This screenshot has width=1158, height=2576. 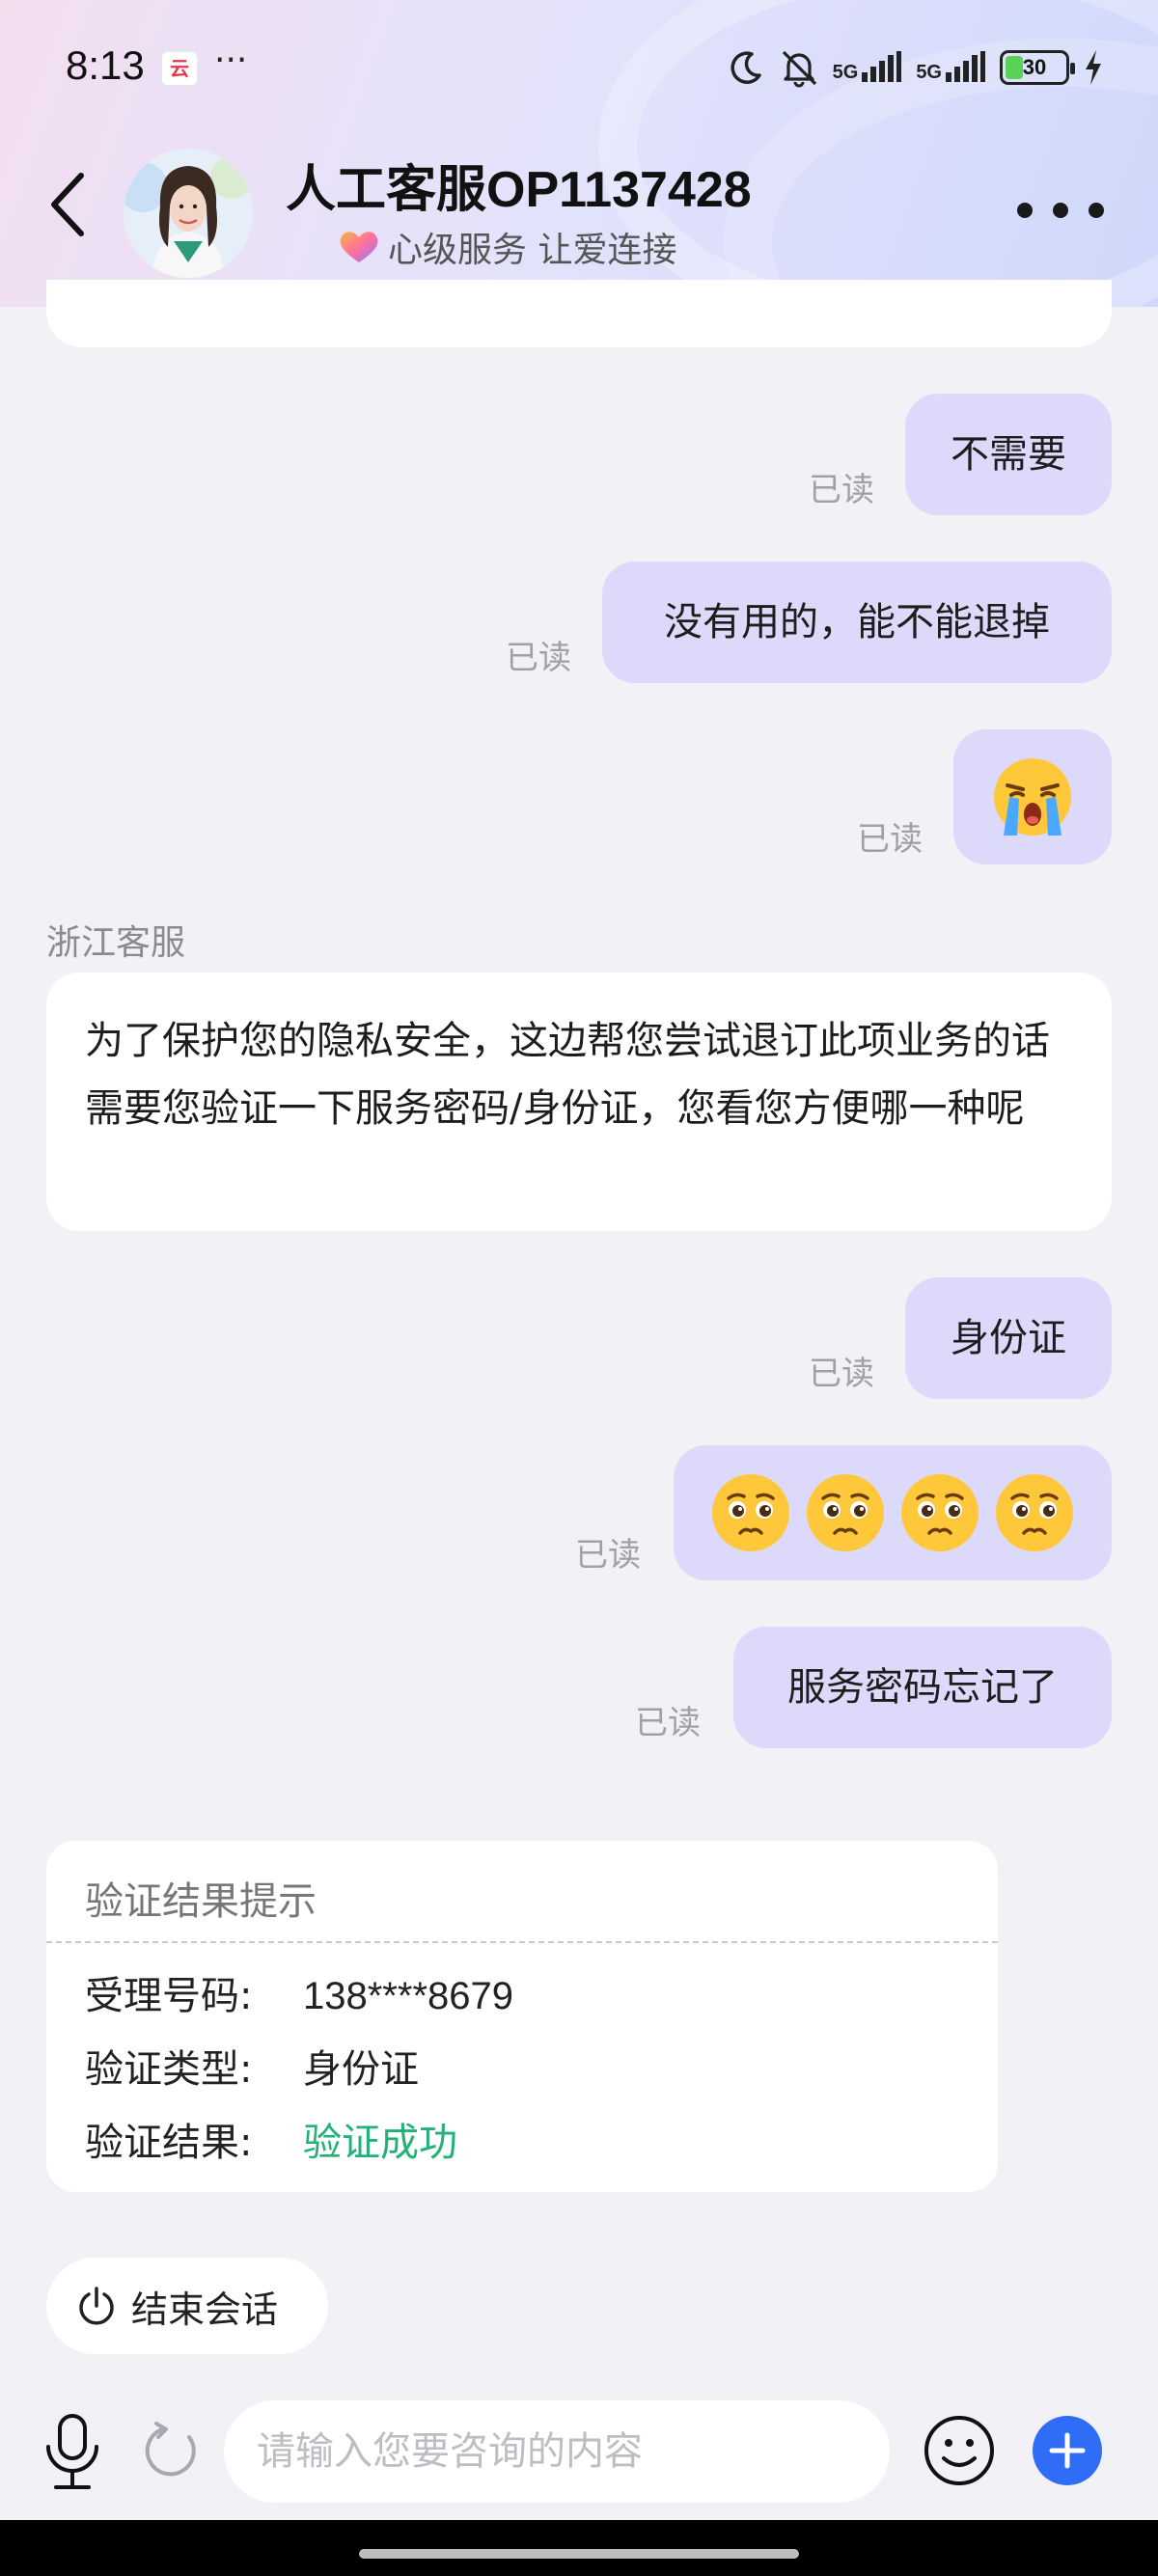 What do you see at coordinates (557, 2451) in the screenshot?
I see `message-input` at bounding box center [557, 2451].